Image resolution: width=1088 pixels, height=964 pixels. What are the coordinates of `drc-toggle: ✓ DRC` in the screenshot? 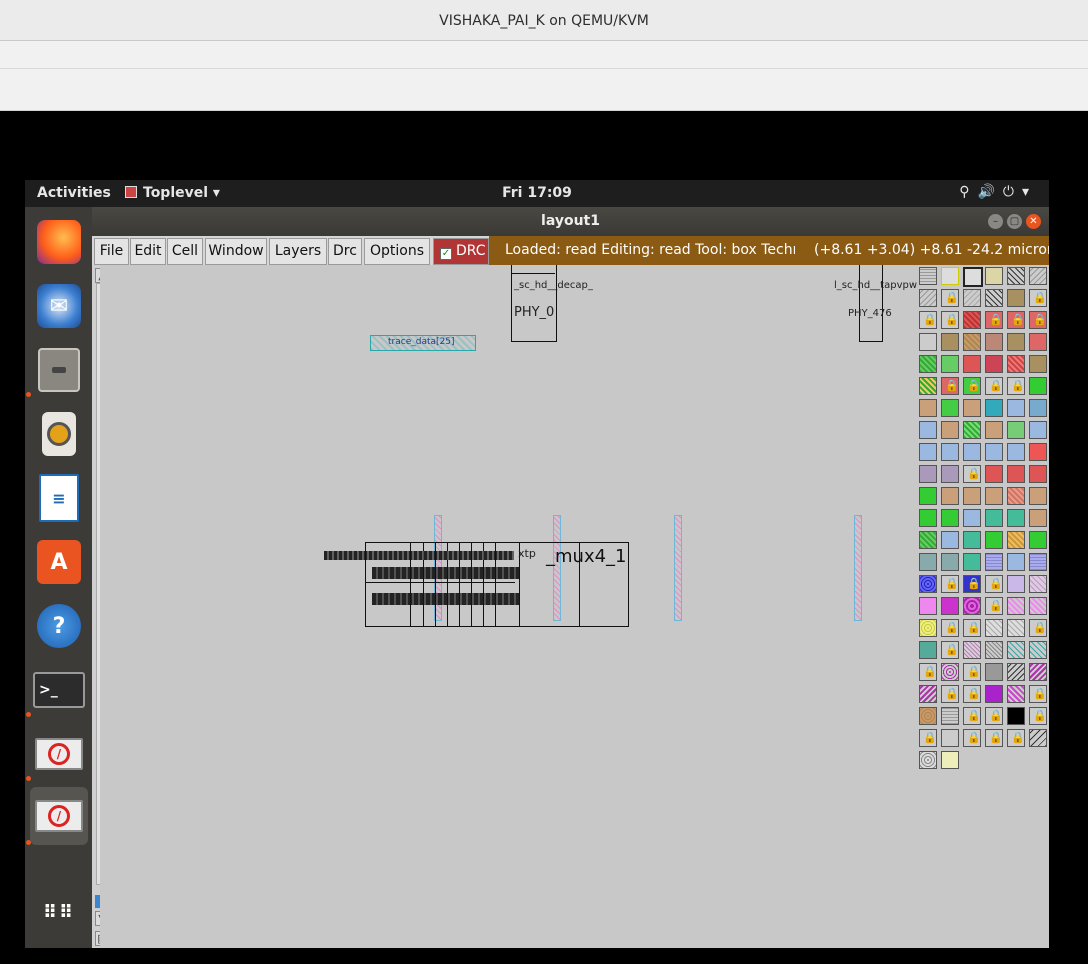 It's located at (461, 251).